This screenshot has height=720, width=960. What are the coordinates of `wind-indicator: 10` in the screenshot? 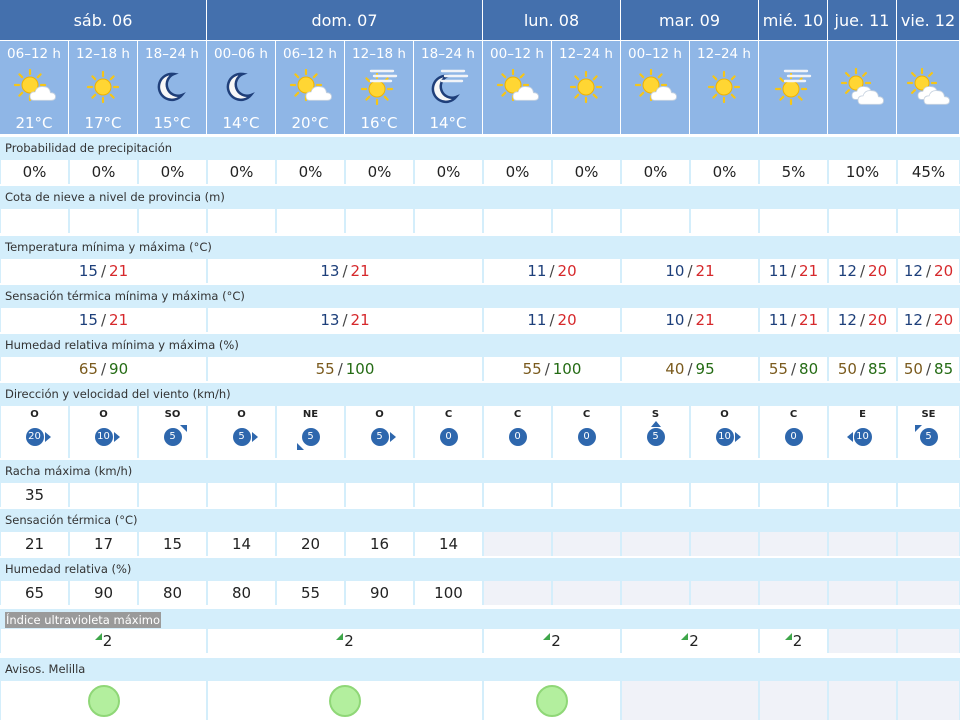 It's located at (725, 437).